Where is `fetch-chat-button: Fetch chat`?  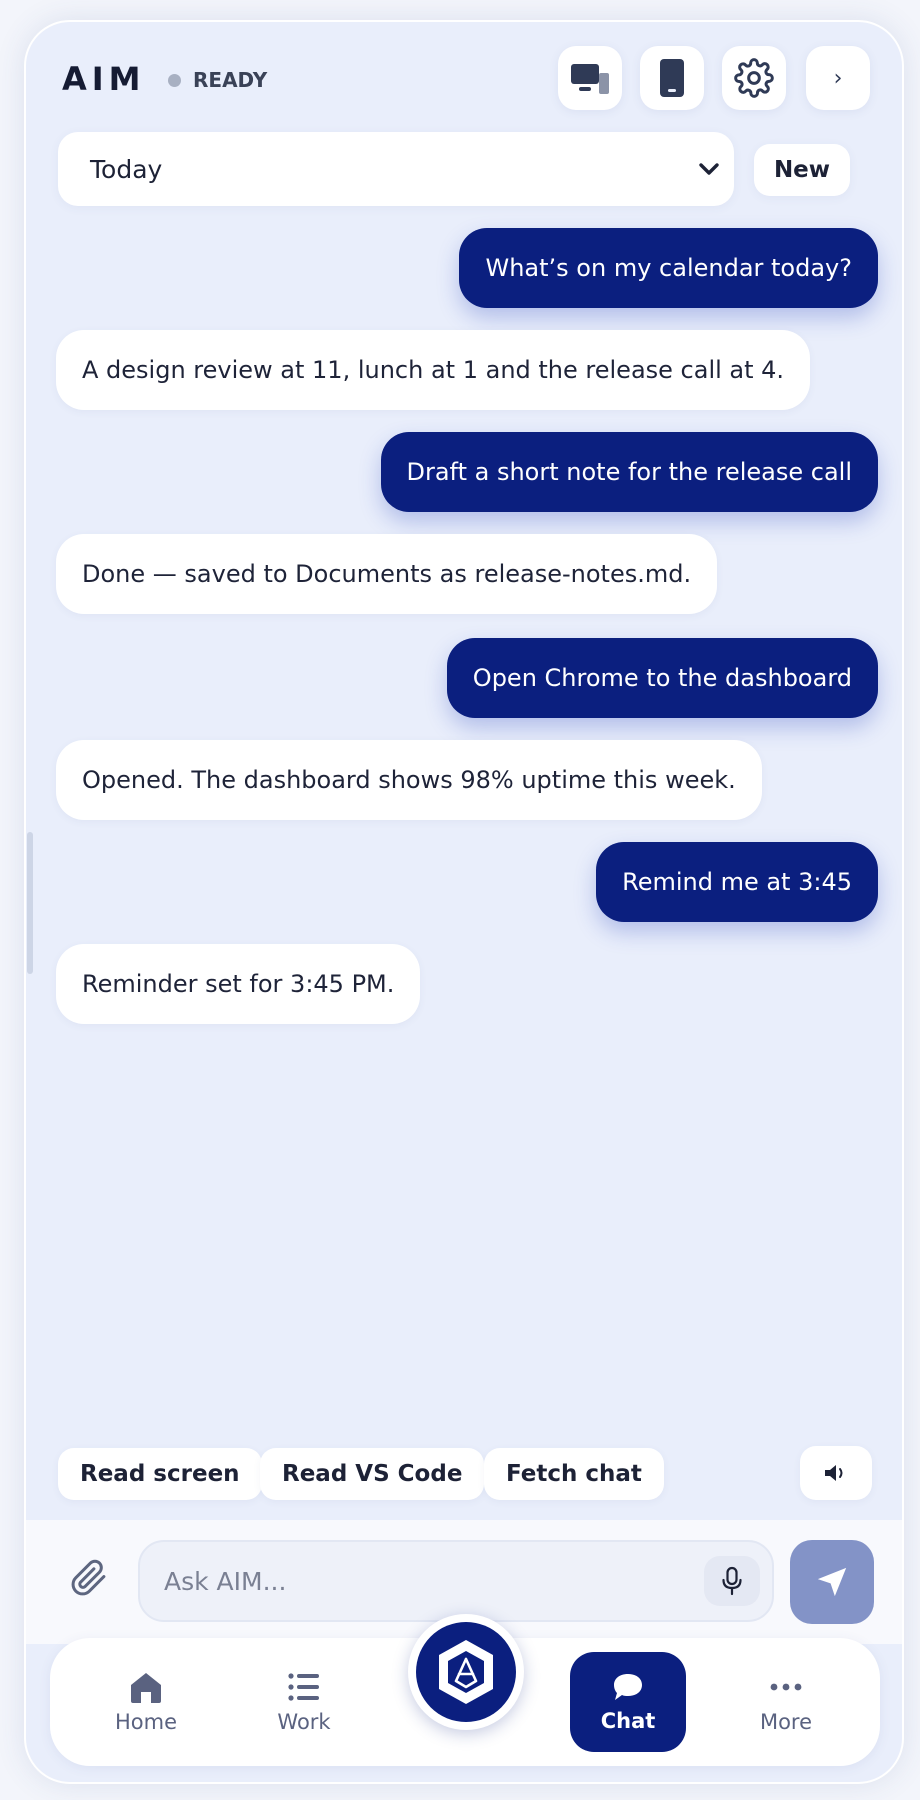 fetch-chat-button: Fetch chat is located at coordinates (574, 1474).